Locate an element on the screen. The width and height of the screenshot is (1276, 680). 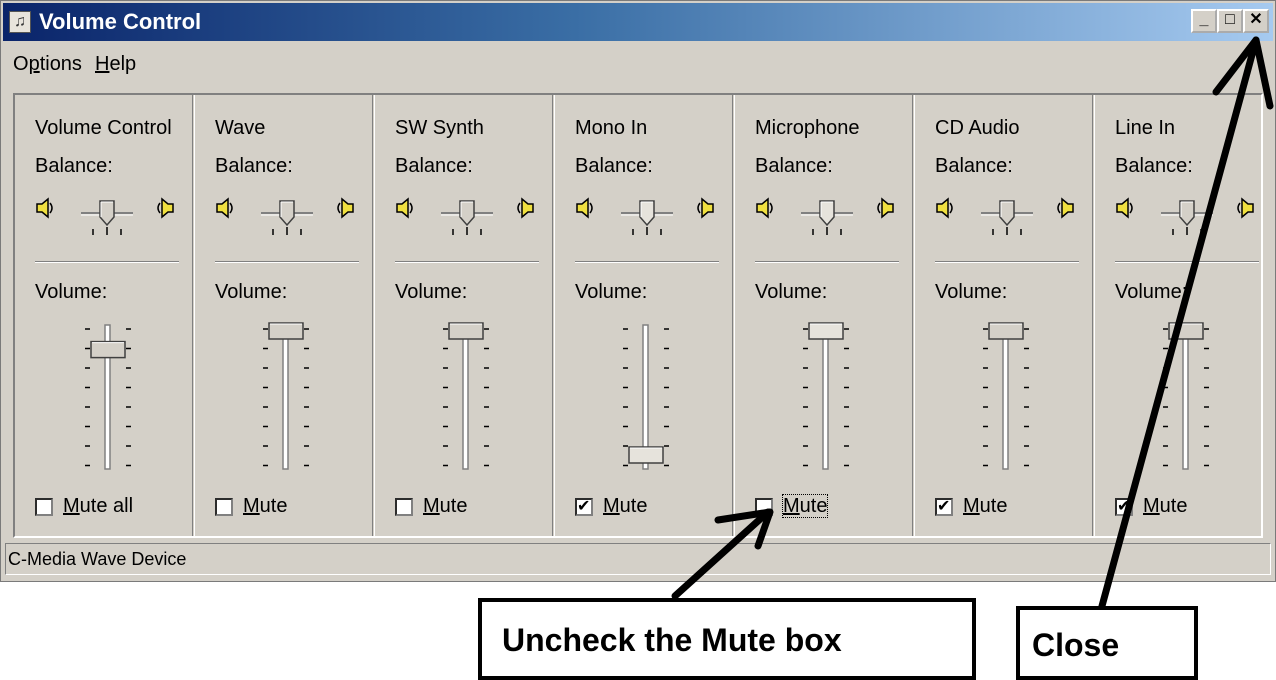
close-callout: Close is located at coordinates (1107, 643).